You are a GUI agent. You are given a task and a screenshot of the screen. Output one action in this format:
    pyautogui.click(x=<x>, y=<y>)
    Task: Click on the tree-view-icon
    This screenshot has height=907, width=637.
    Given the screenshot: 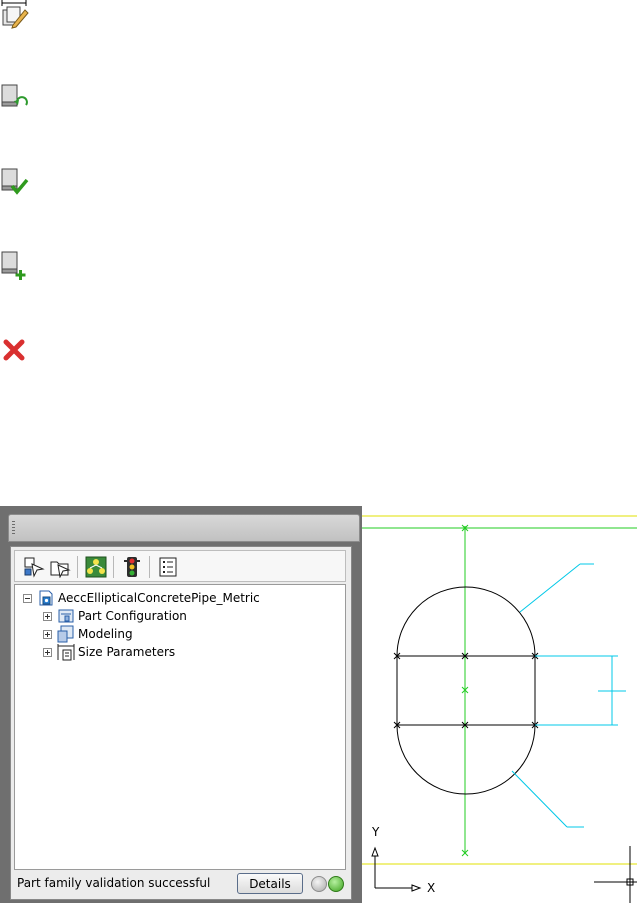 What is the action you would take?
    pyautogui.click(x=96, y=567)
    